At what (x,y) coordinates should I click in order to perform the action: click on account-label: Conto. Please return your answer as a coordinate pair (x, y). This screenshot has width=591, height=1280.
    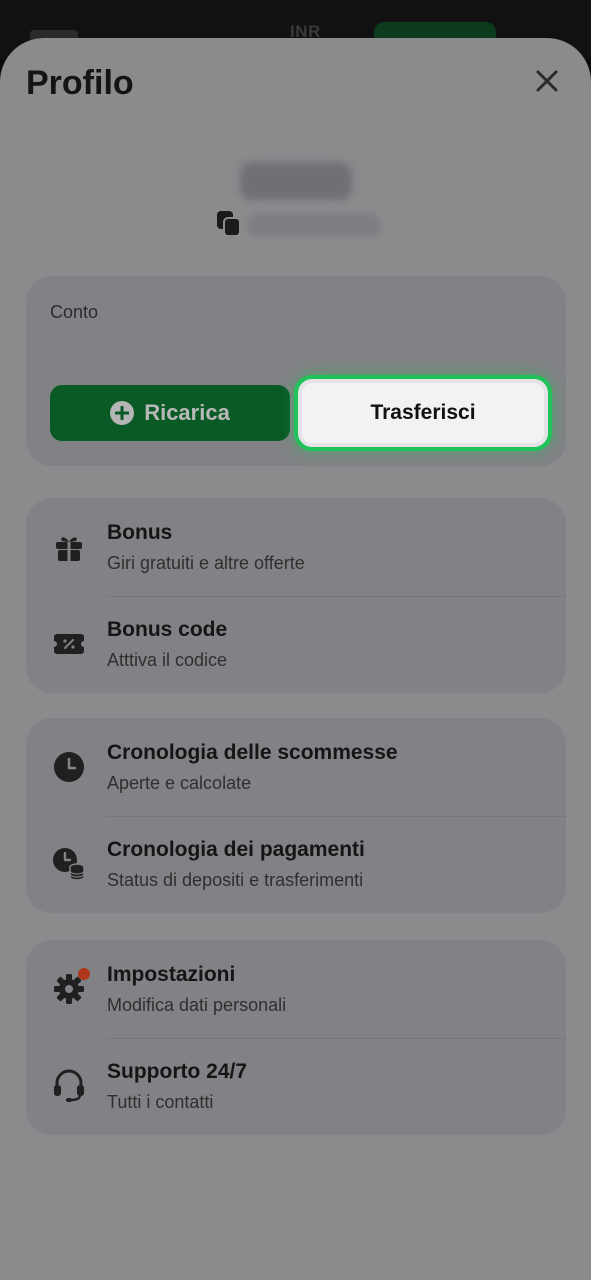
    Looking at the image, I should click on (74, 312).